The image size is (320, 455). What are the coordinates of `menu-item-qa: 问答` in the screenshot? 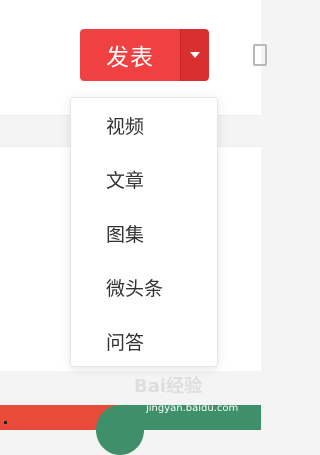 It's located at (125, 343).